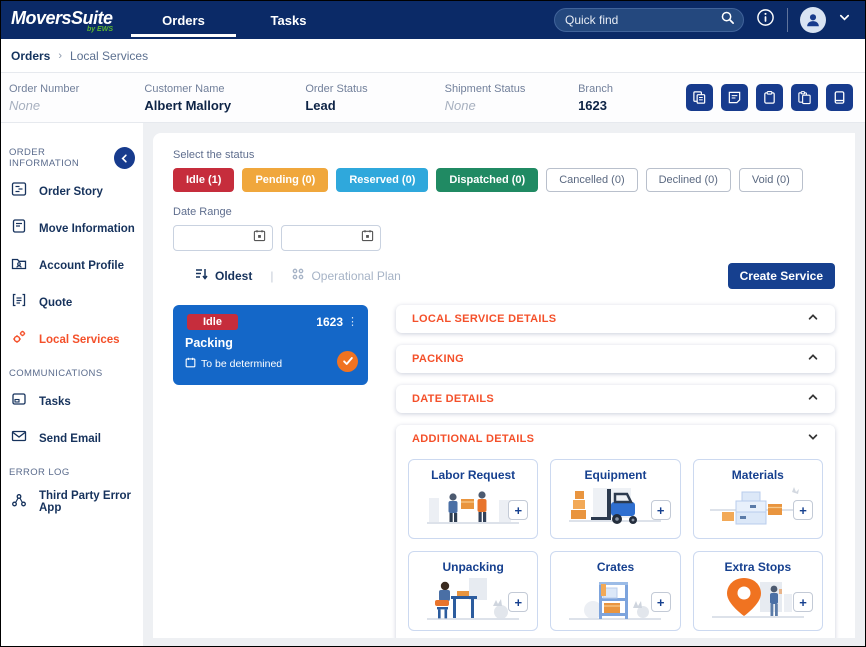  What do you see at coordinates (592, 180) in the screenshot?
I see `status-chip-cancelled: Cancelled (0)` at bounding box center [592, 180].